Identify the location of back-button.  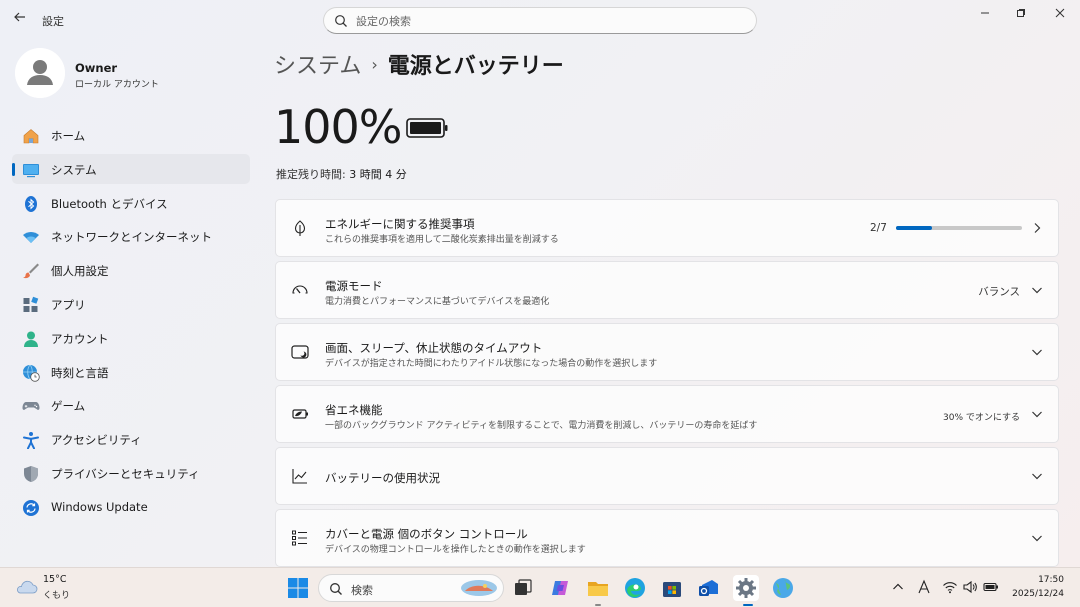
(20, 20).